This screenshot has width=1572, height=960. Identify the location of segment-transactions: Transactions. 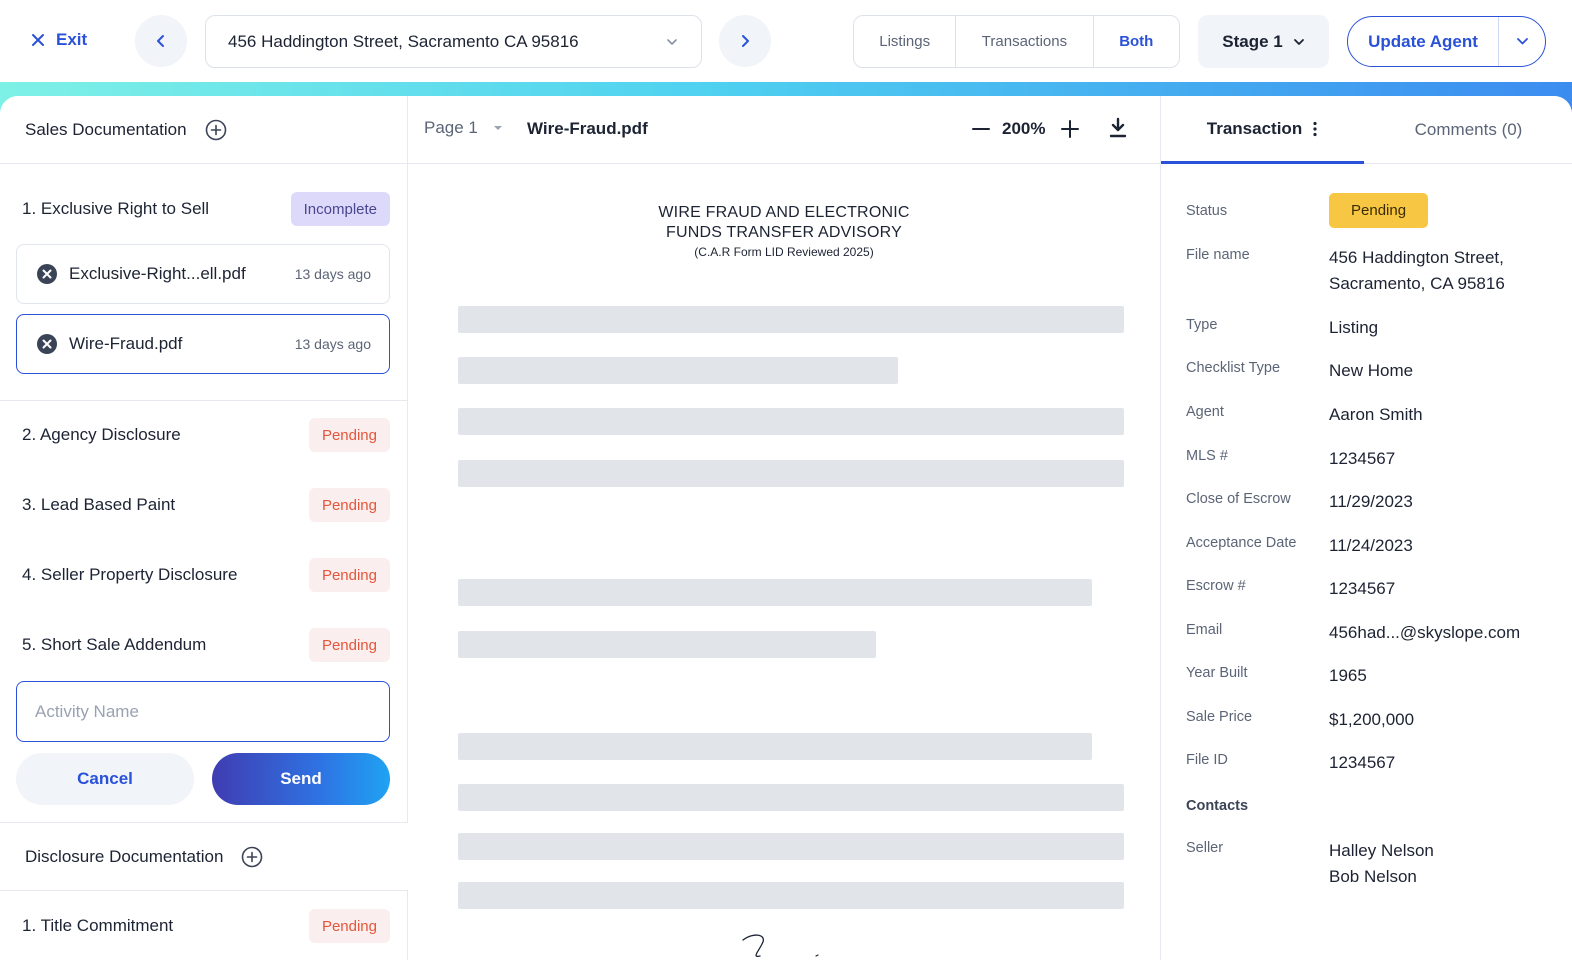
(1025, 41).